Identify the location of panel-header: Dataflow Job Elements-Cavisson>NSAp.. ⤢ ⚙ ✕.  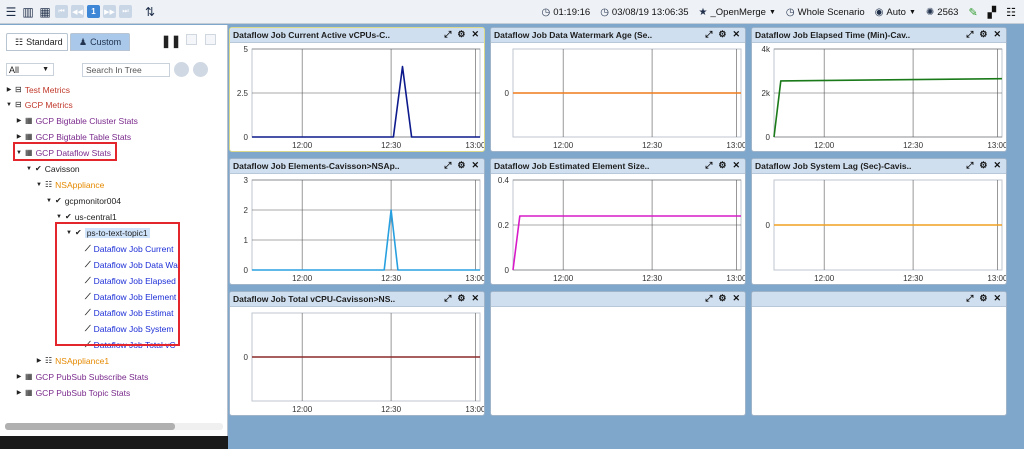
(357, 166).